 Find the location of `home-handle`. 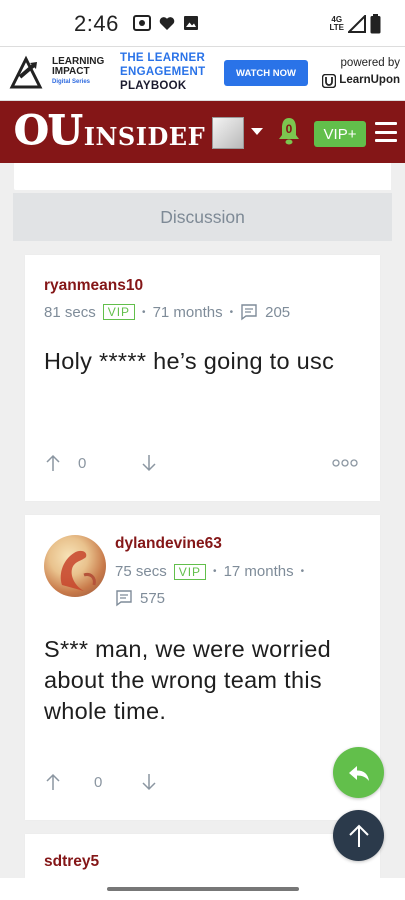

home-handle is located at coordinates (203, 889).